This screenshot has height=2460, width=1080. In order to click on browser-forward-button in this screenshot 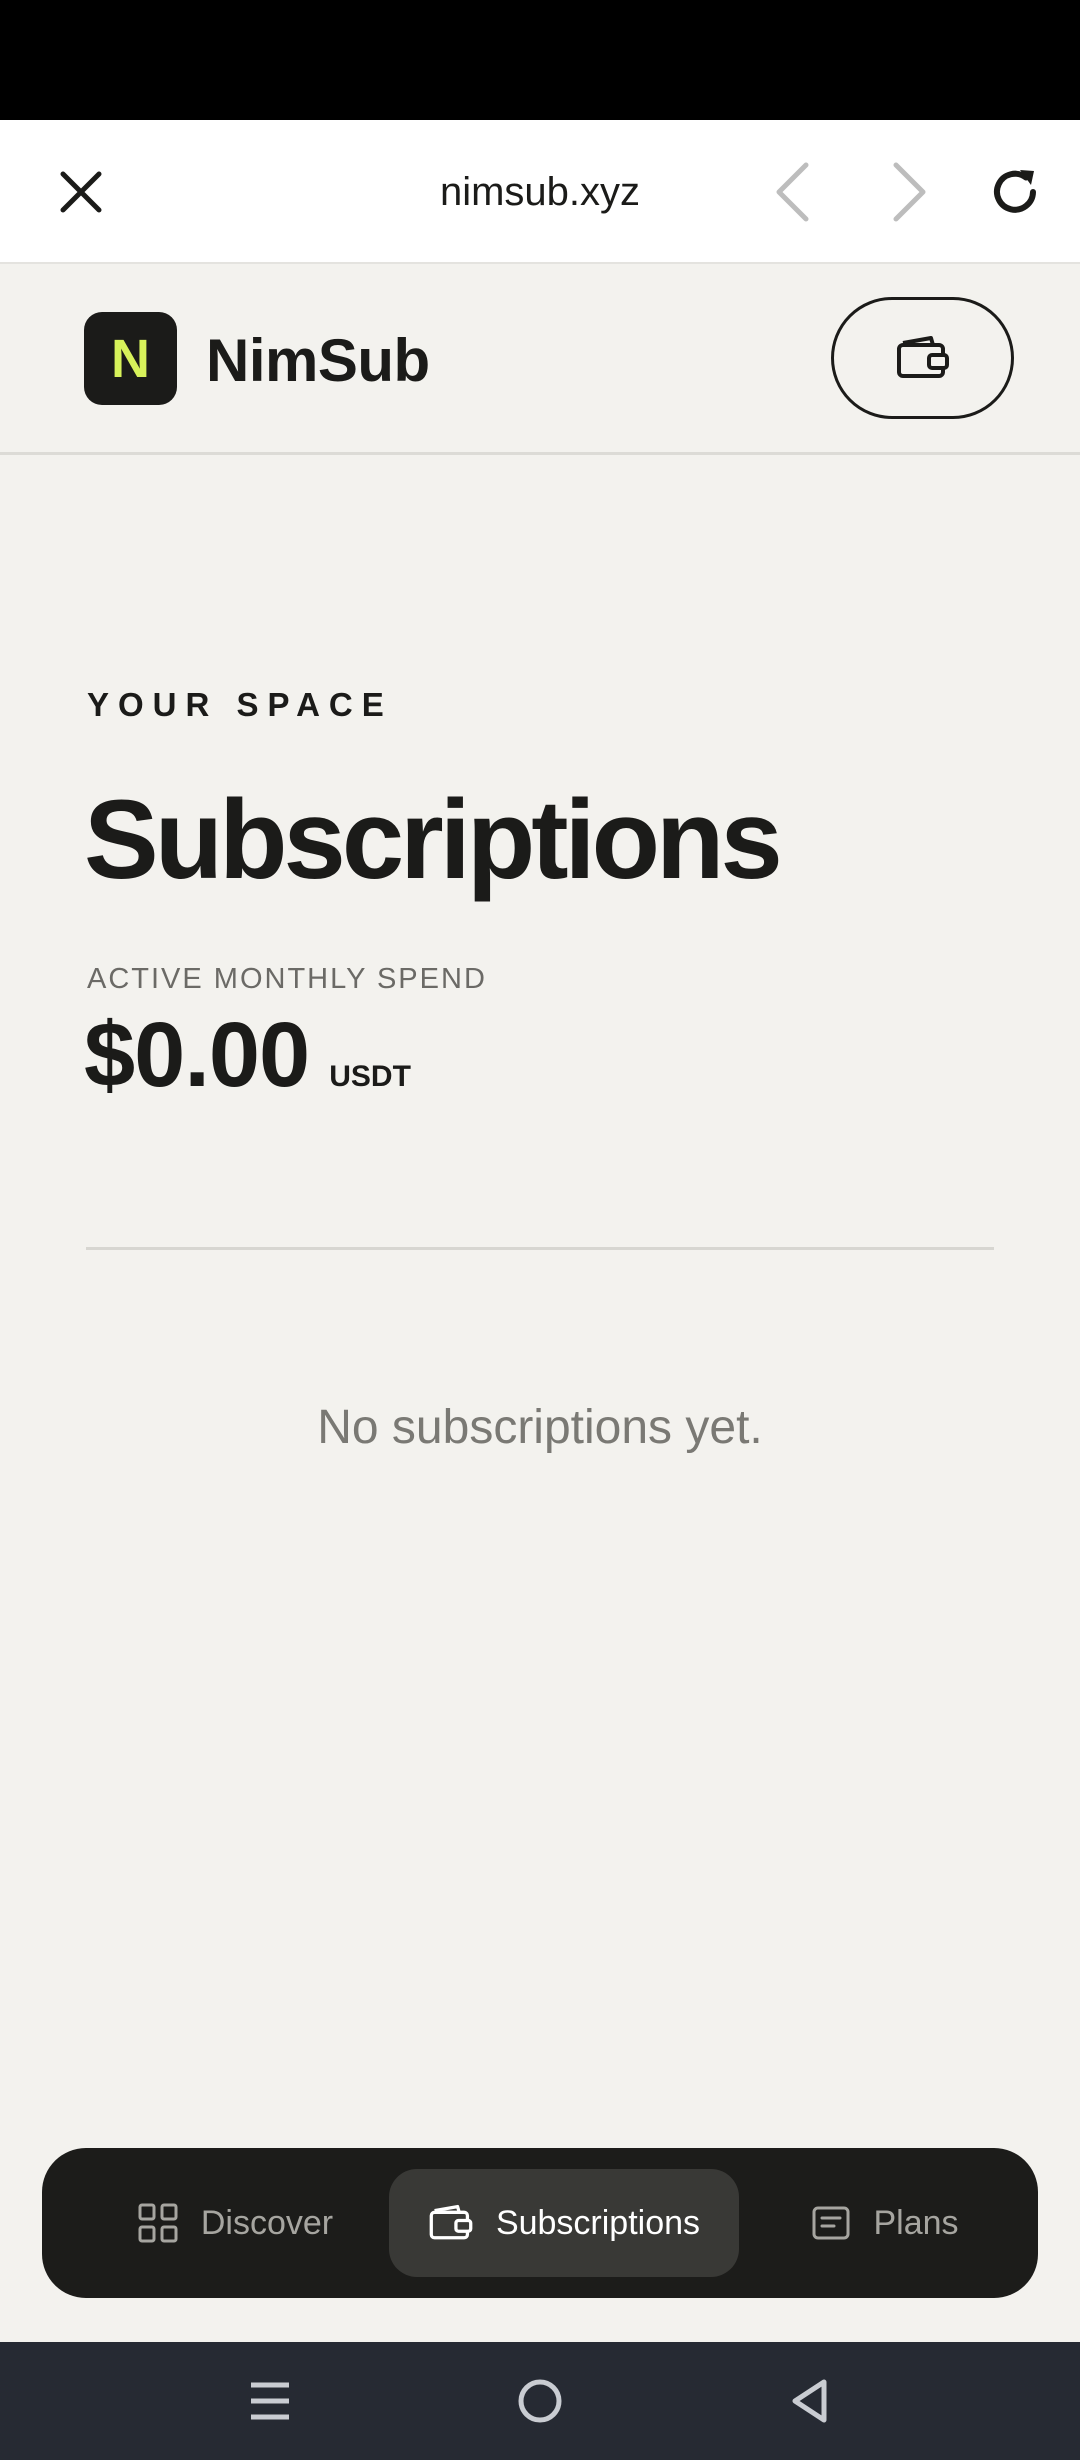, I will do `click(910, 192)`.